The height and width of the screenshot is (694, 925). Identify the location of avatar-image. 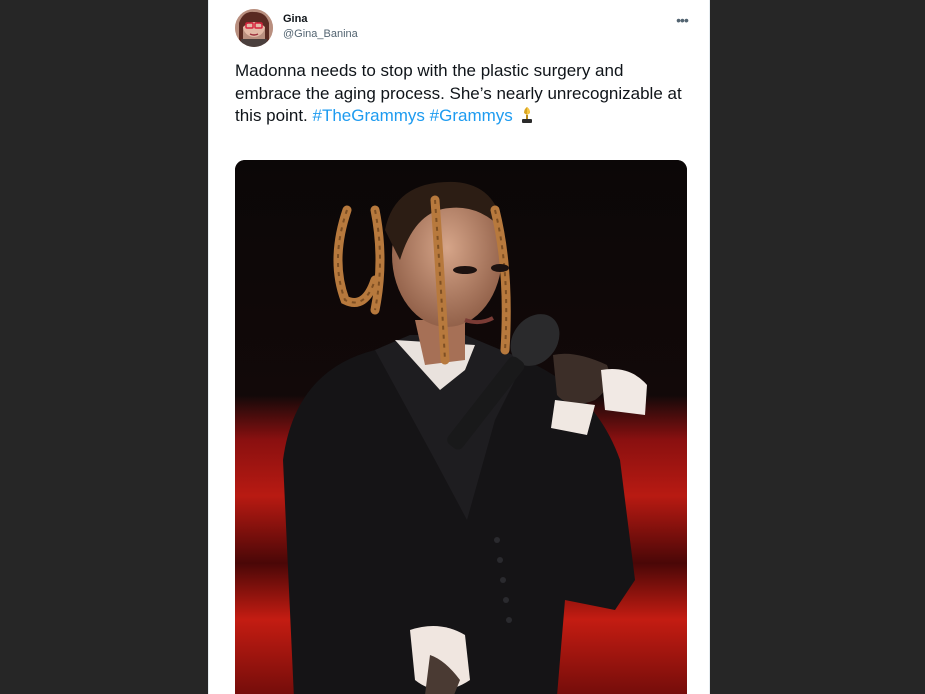
(254, 28).